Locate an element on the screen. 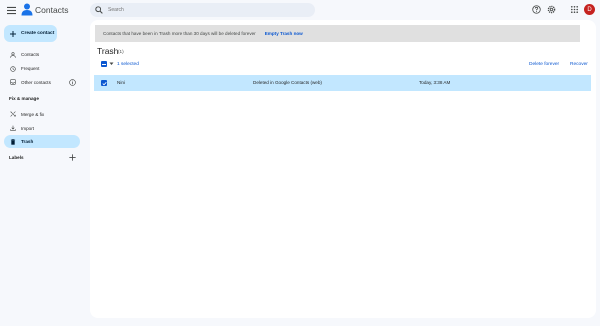 This screenshot has height=326, width=600. recover-button: Recover is located at coordinates (579, 64).